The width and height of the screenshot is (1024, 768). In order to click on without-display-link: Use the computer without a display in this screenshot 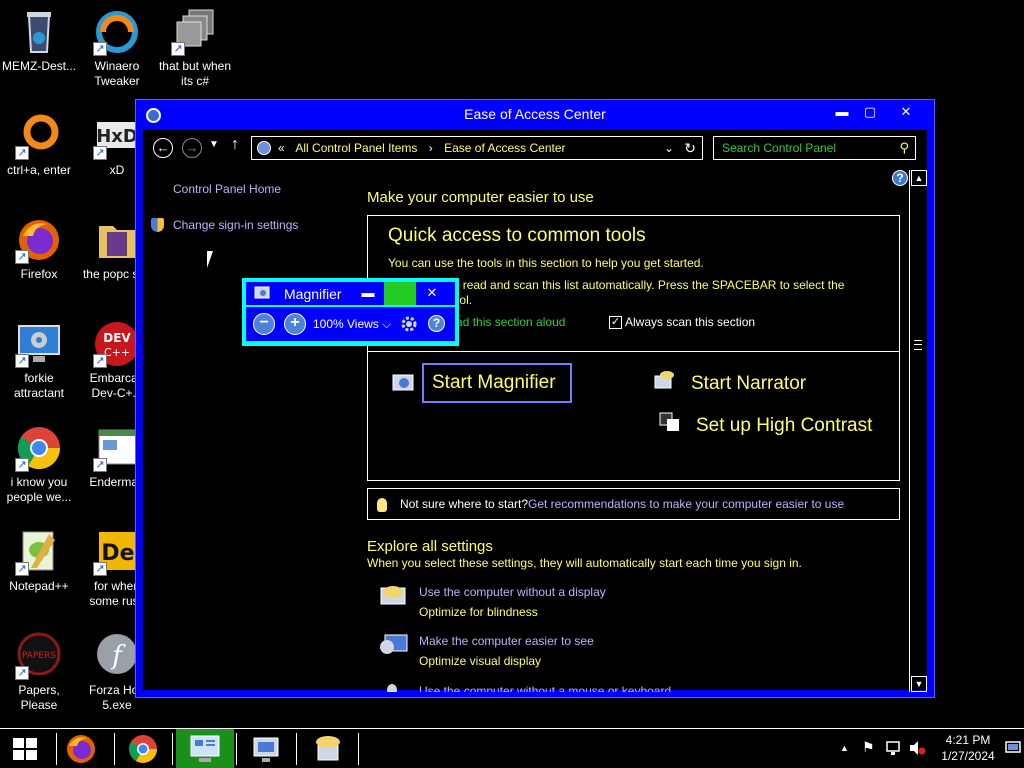, I will do `click(512, 592)`.